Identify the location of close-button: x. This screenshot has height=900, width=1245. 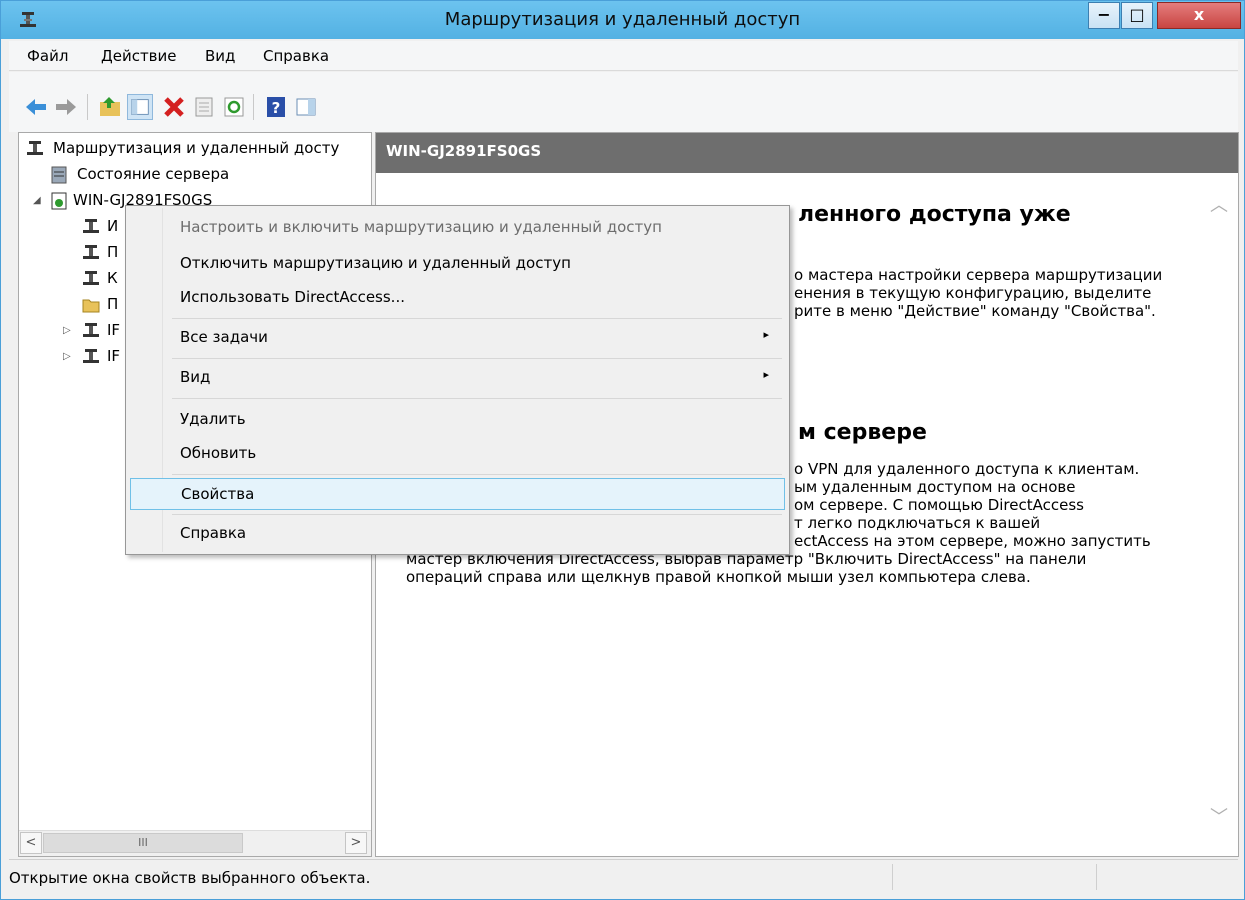
(1199, 15).